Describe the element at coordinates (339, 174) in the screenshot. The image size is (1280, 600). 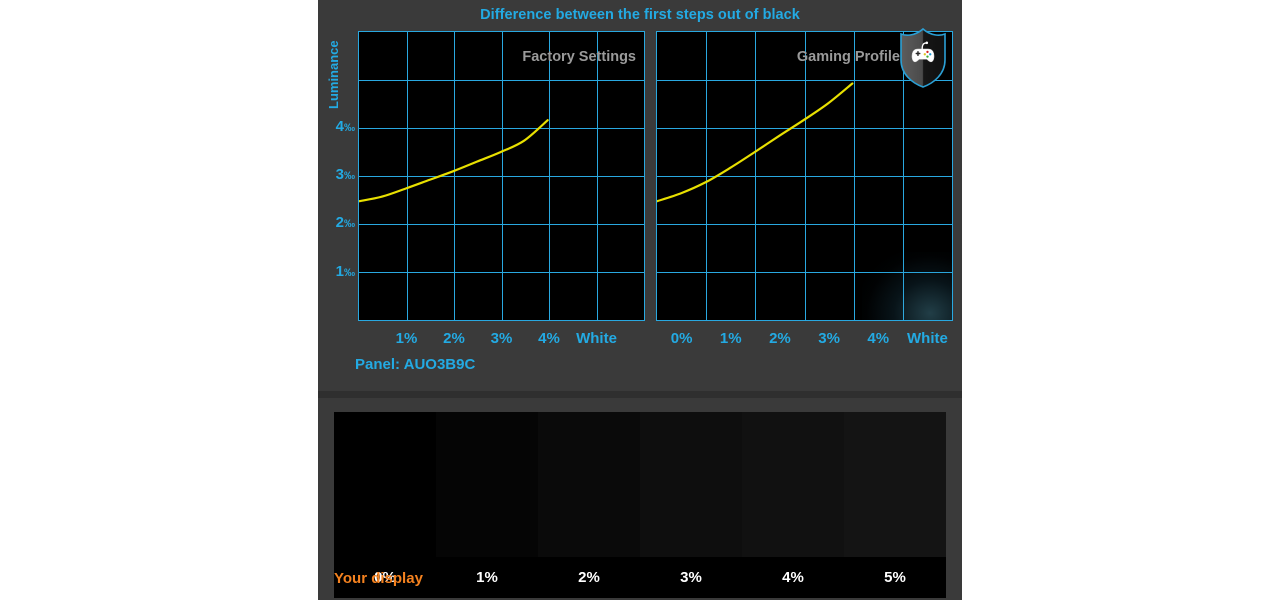
I see `y-tick-value: 3` at that location.